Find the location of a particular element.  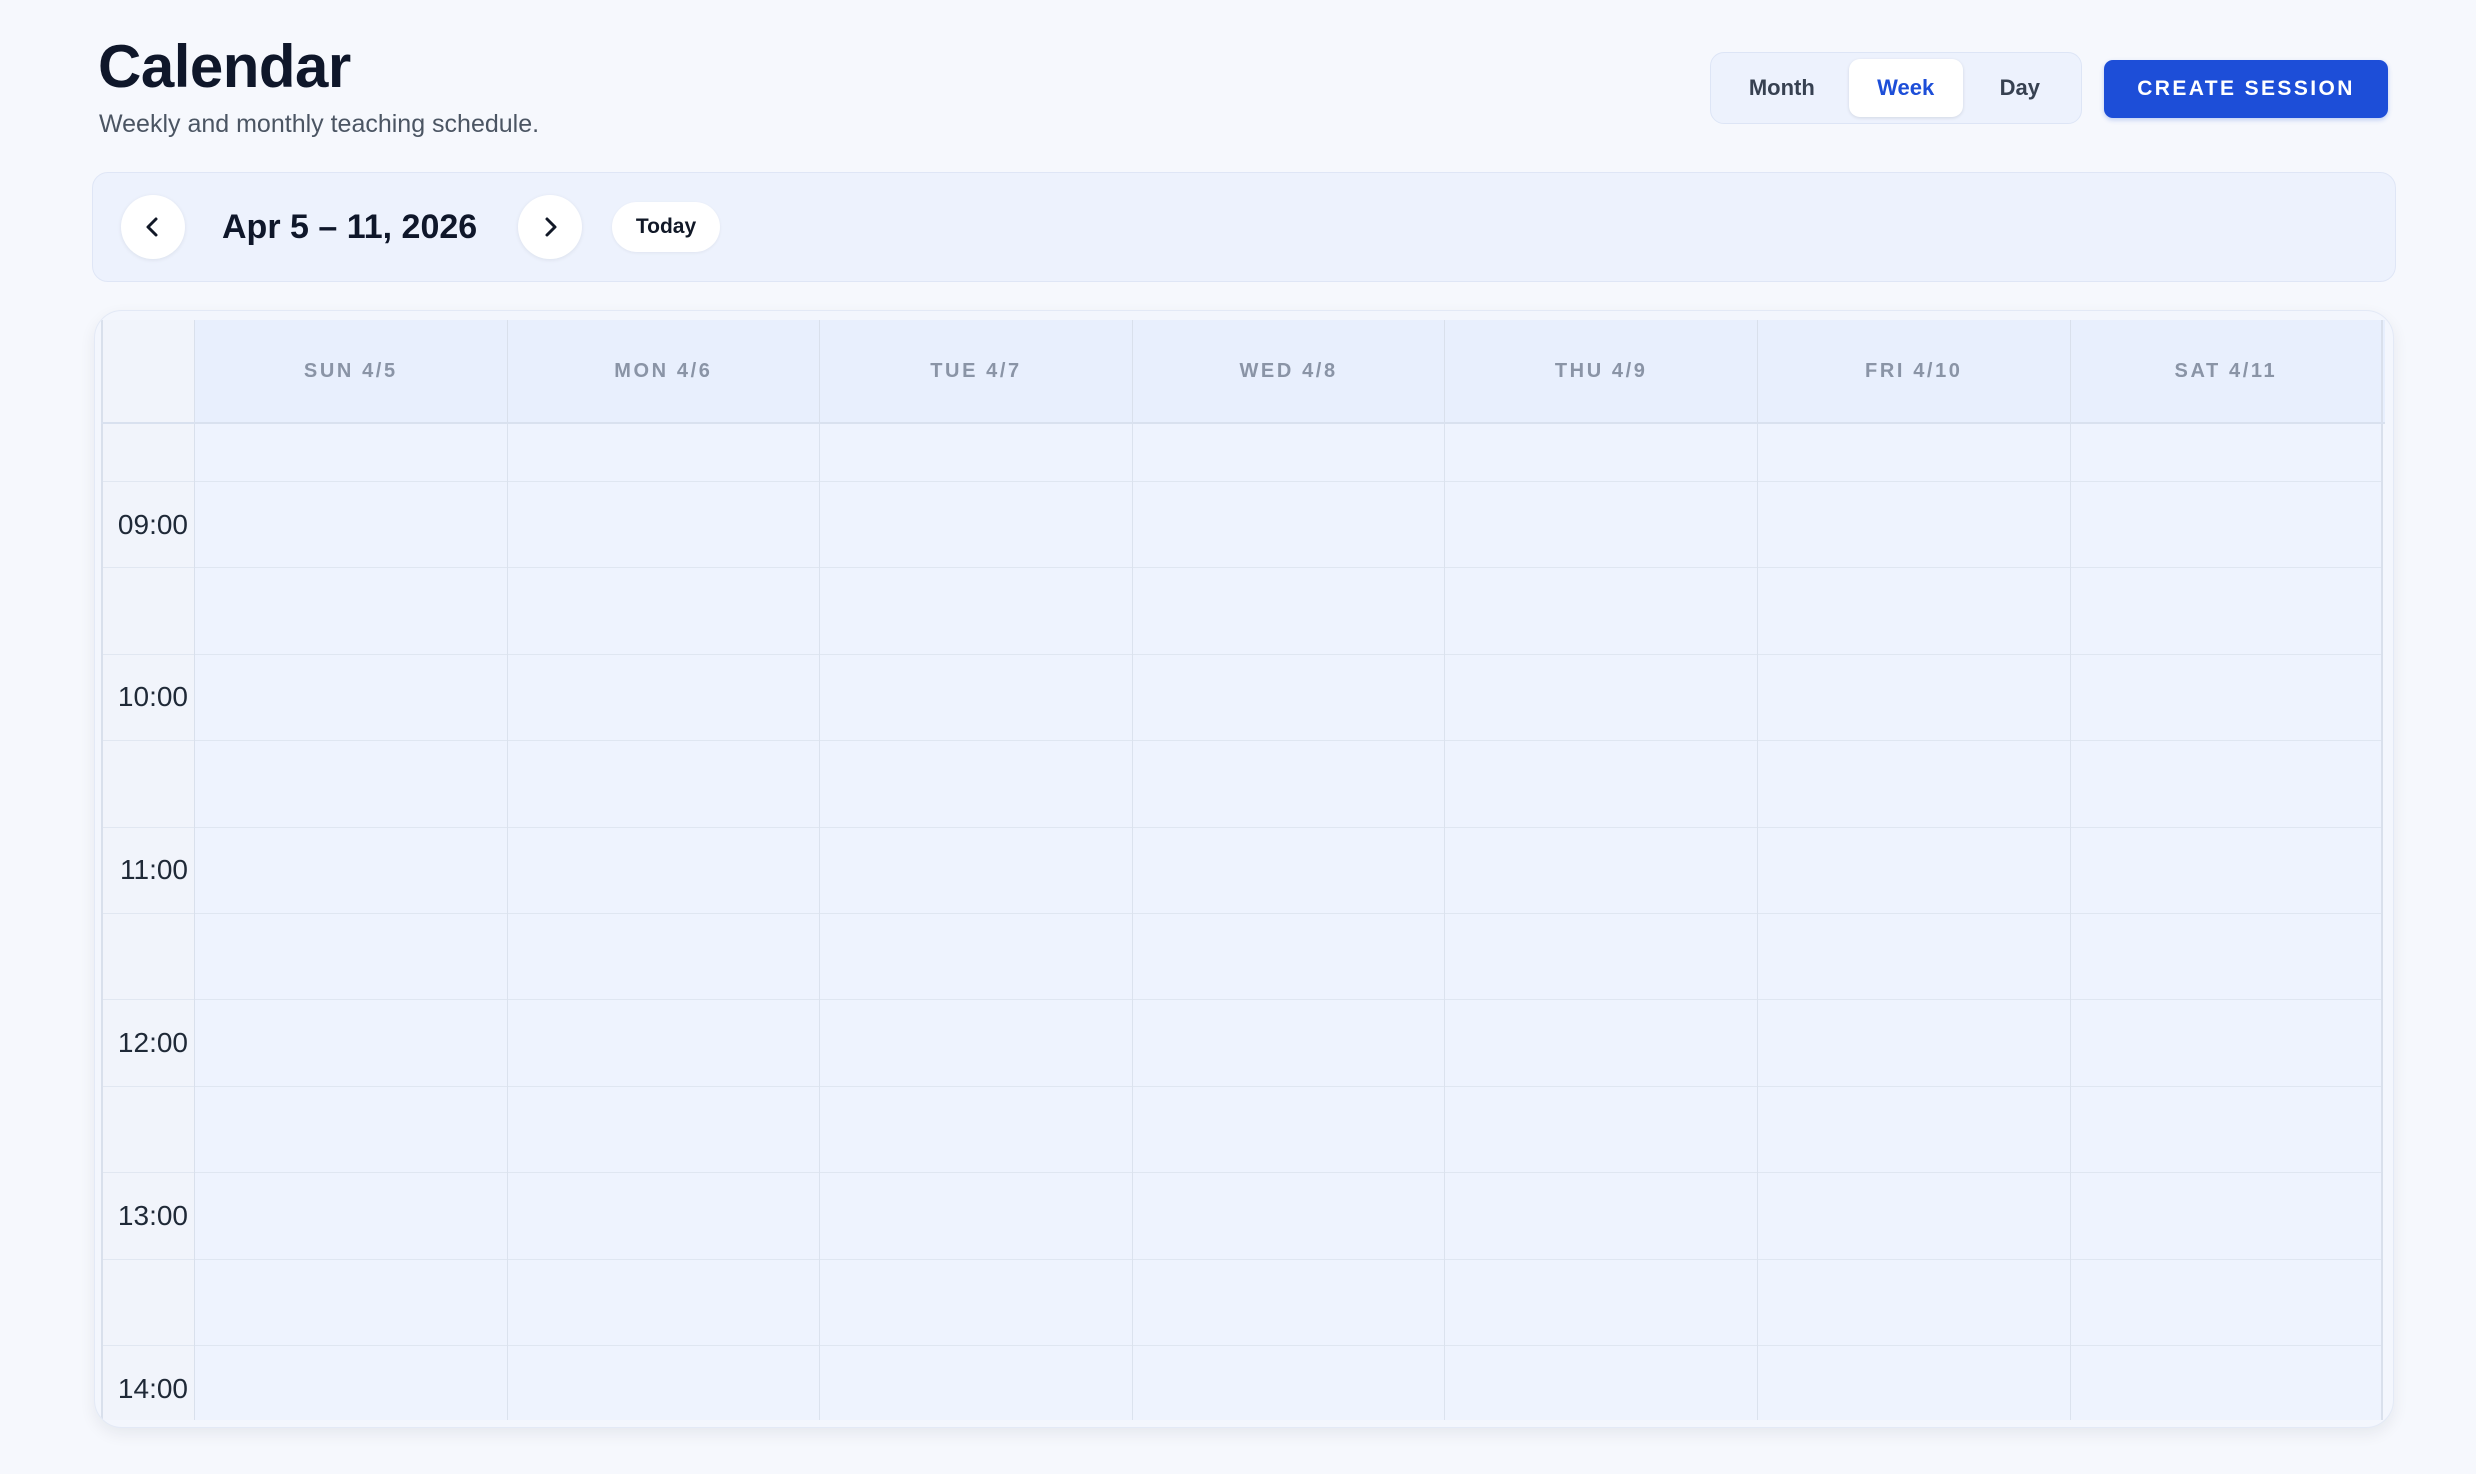

day-column-sat is located at coordinates (2227, 922).